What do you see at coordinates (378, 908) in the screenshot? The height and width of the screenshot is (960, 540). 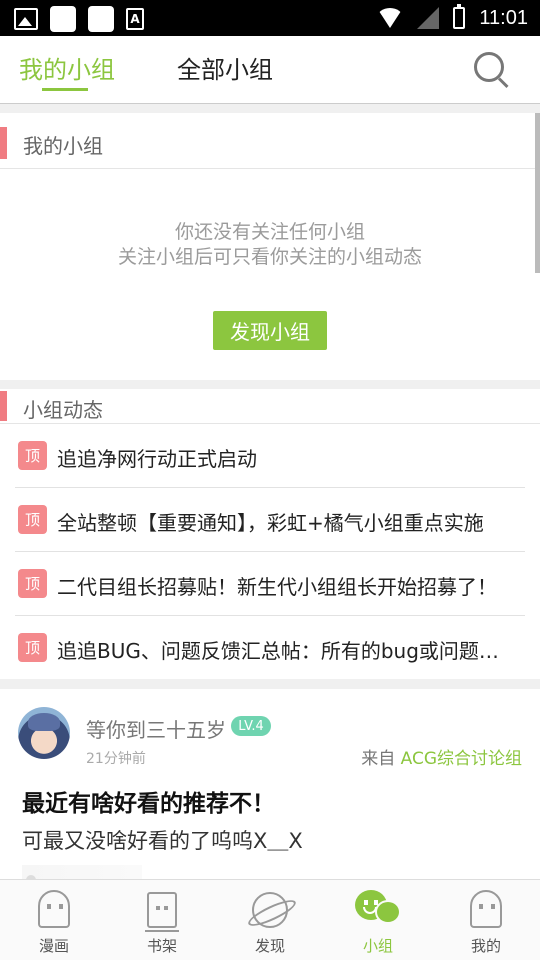 I see `group-chat-icon` at bounding box center [378, 908].